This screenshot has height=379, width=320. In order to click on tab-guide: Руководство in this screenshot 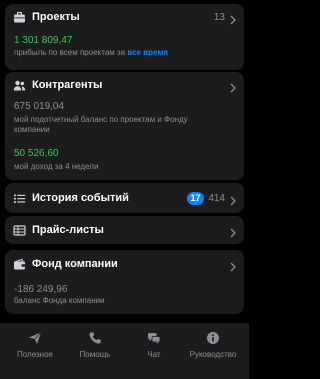, I will do `click(213, 345)`.